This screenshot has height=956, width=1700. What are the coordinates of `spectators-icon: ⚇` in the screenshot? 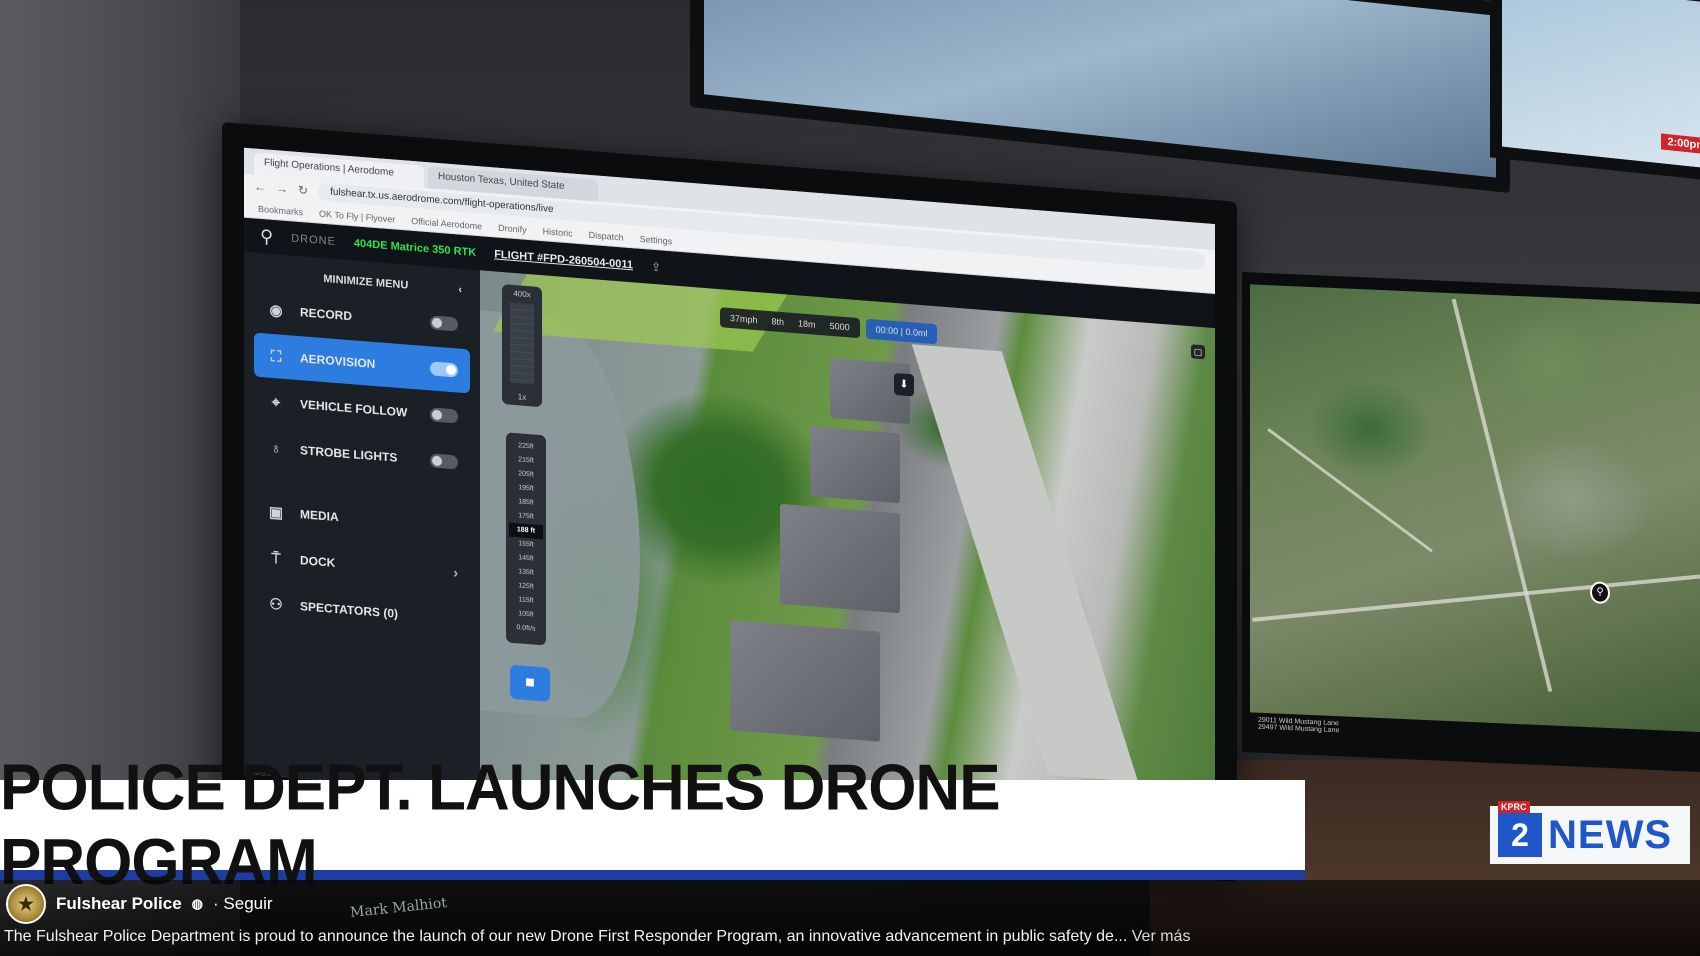 It's located at (276, 604).